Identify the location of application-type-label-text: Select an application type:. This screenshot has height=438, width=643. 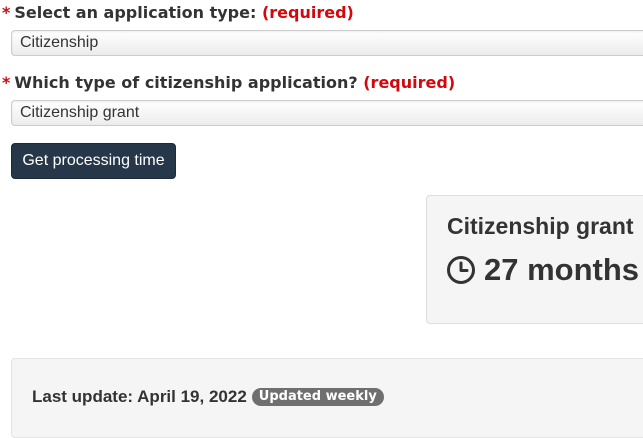
(135, 12).